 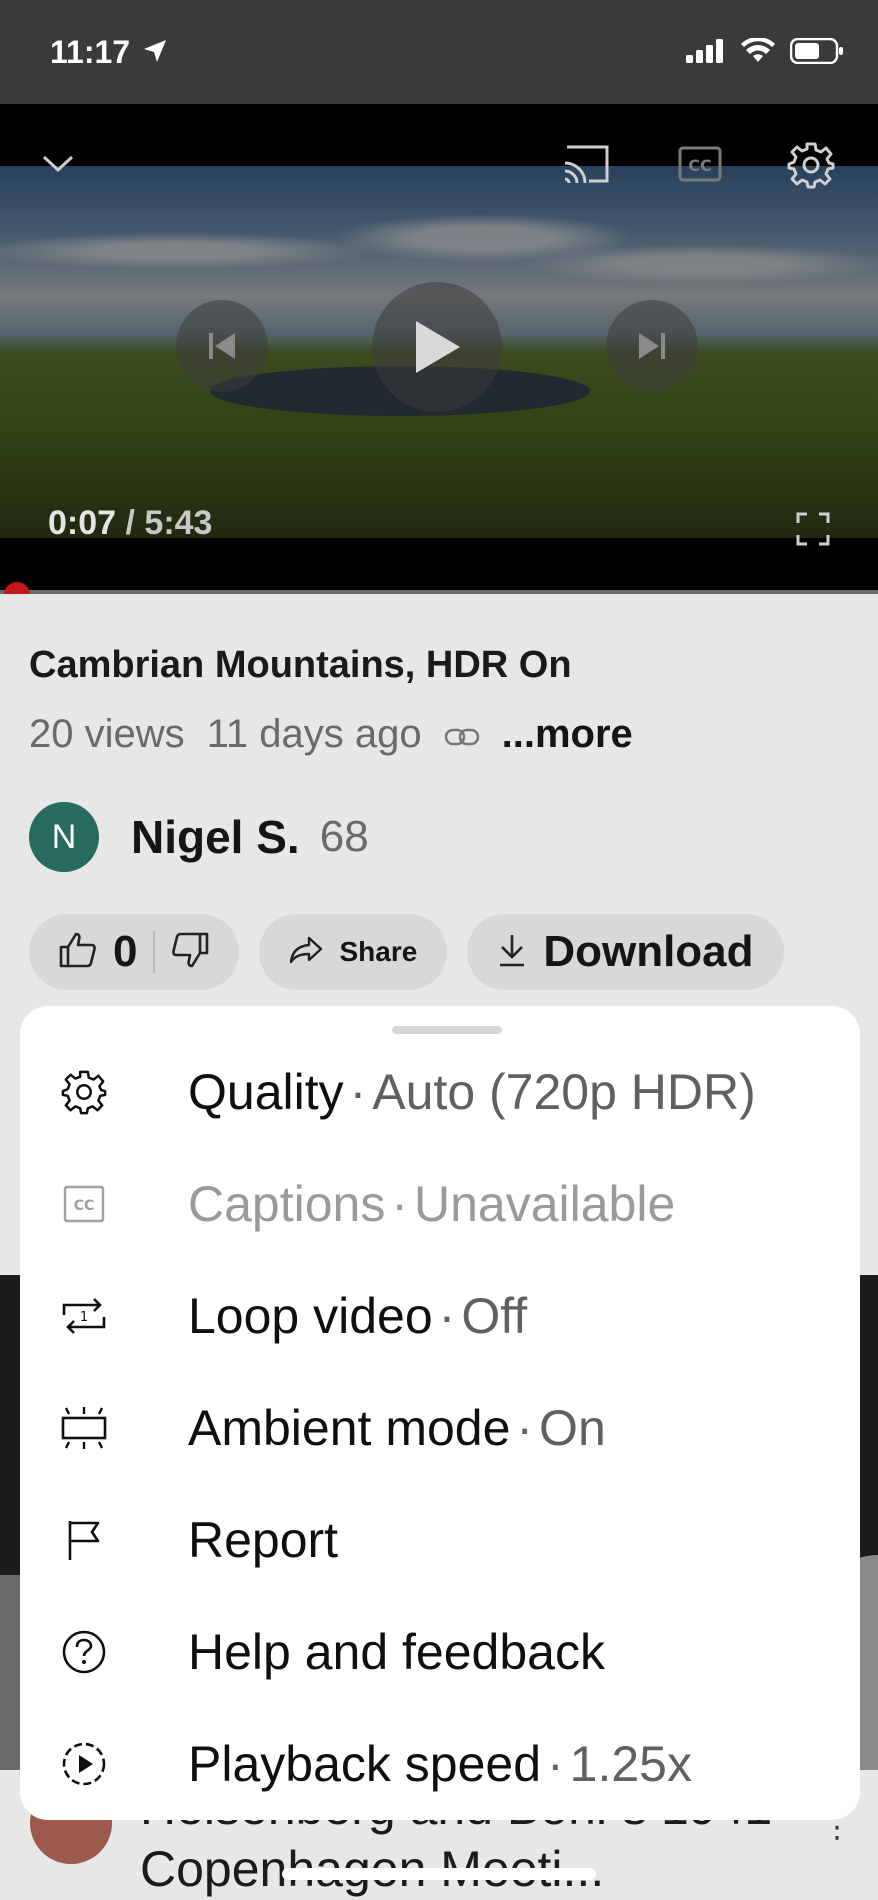 What do you see at coordinates (813, 529) in the screenshot?
I see `fullscreen-icon` at bounding box center [813, 529].